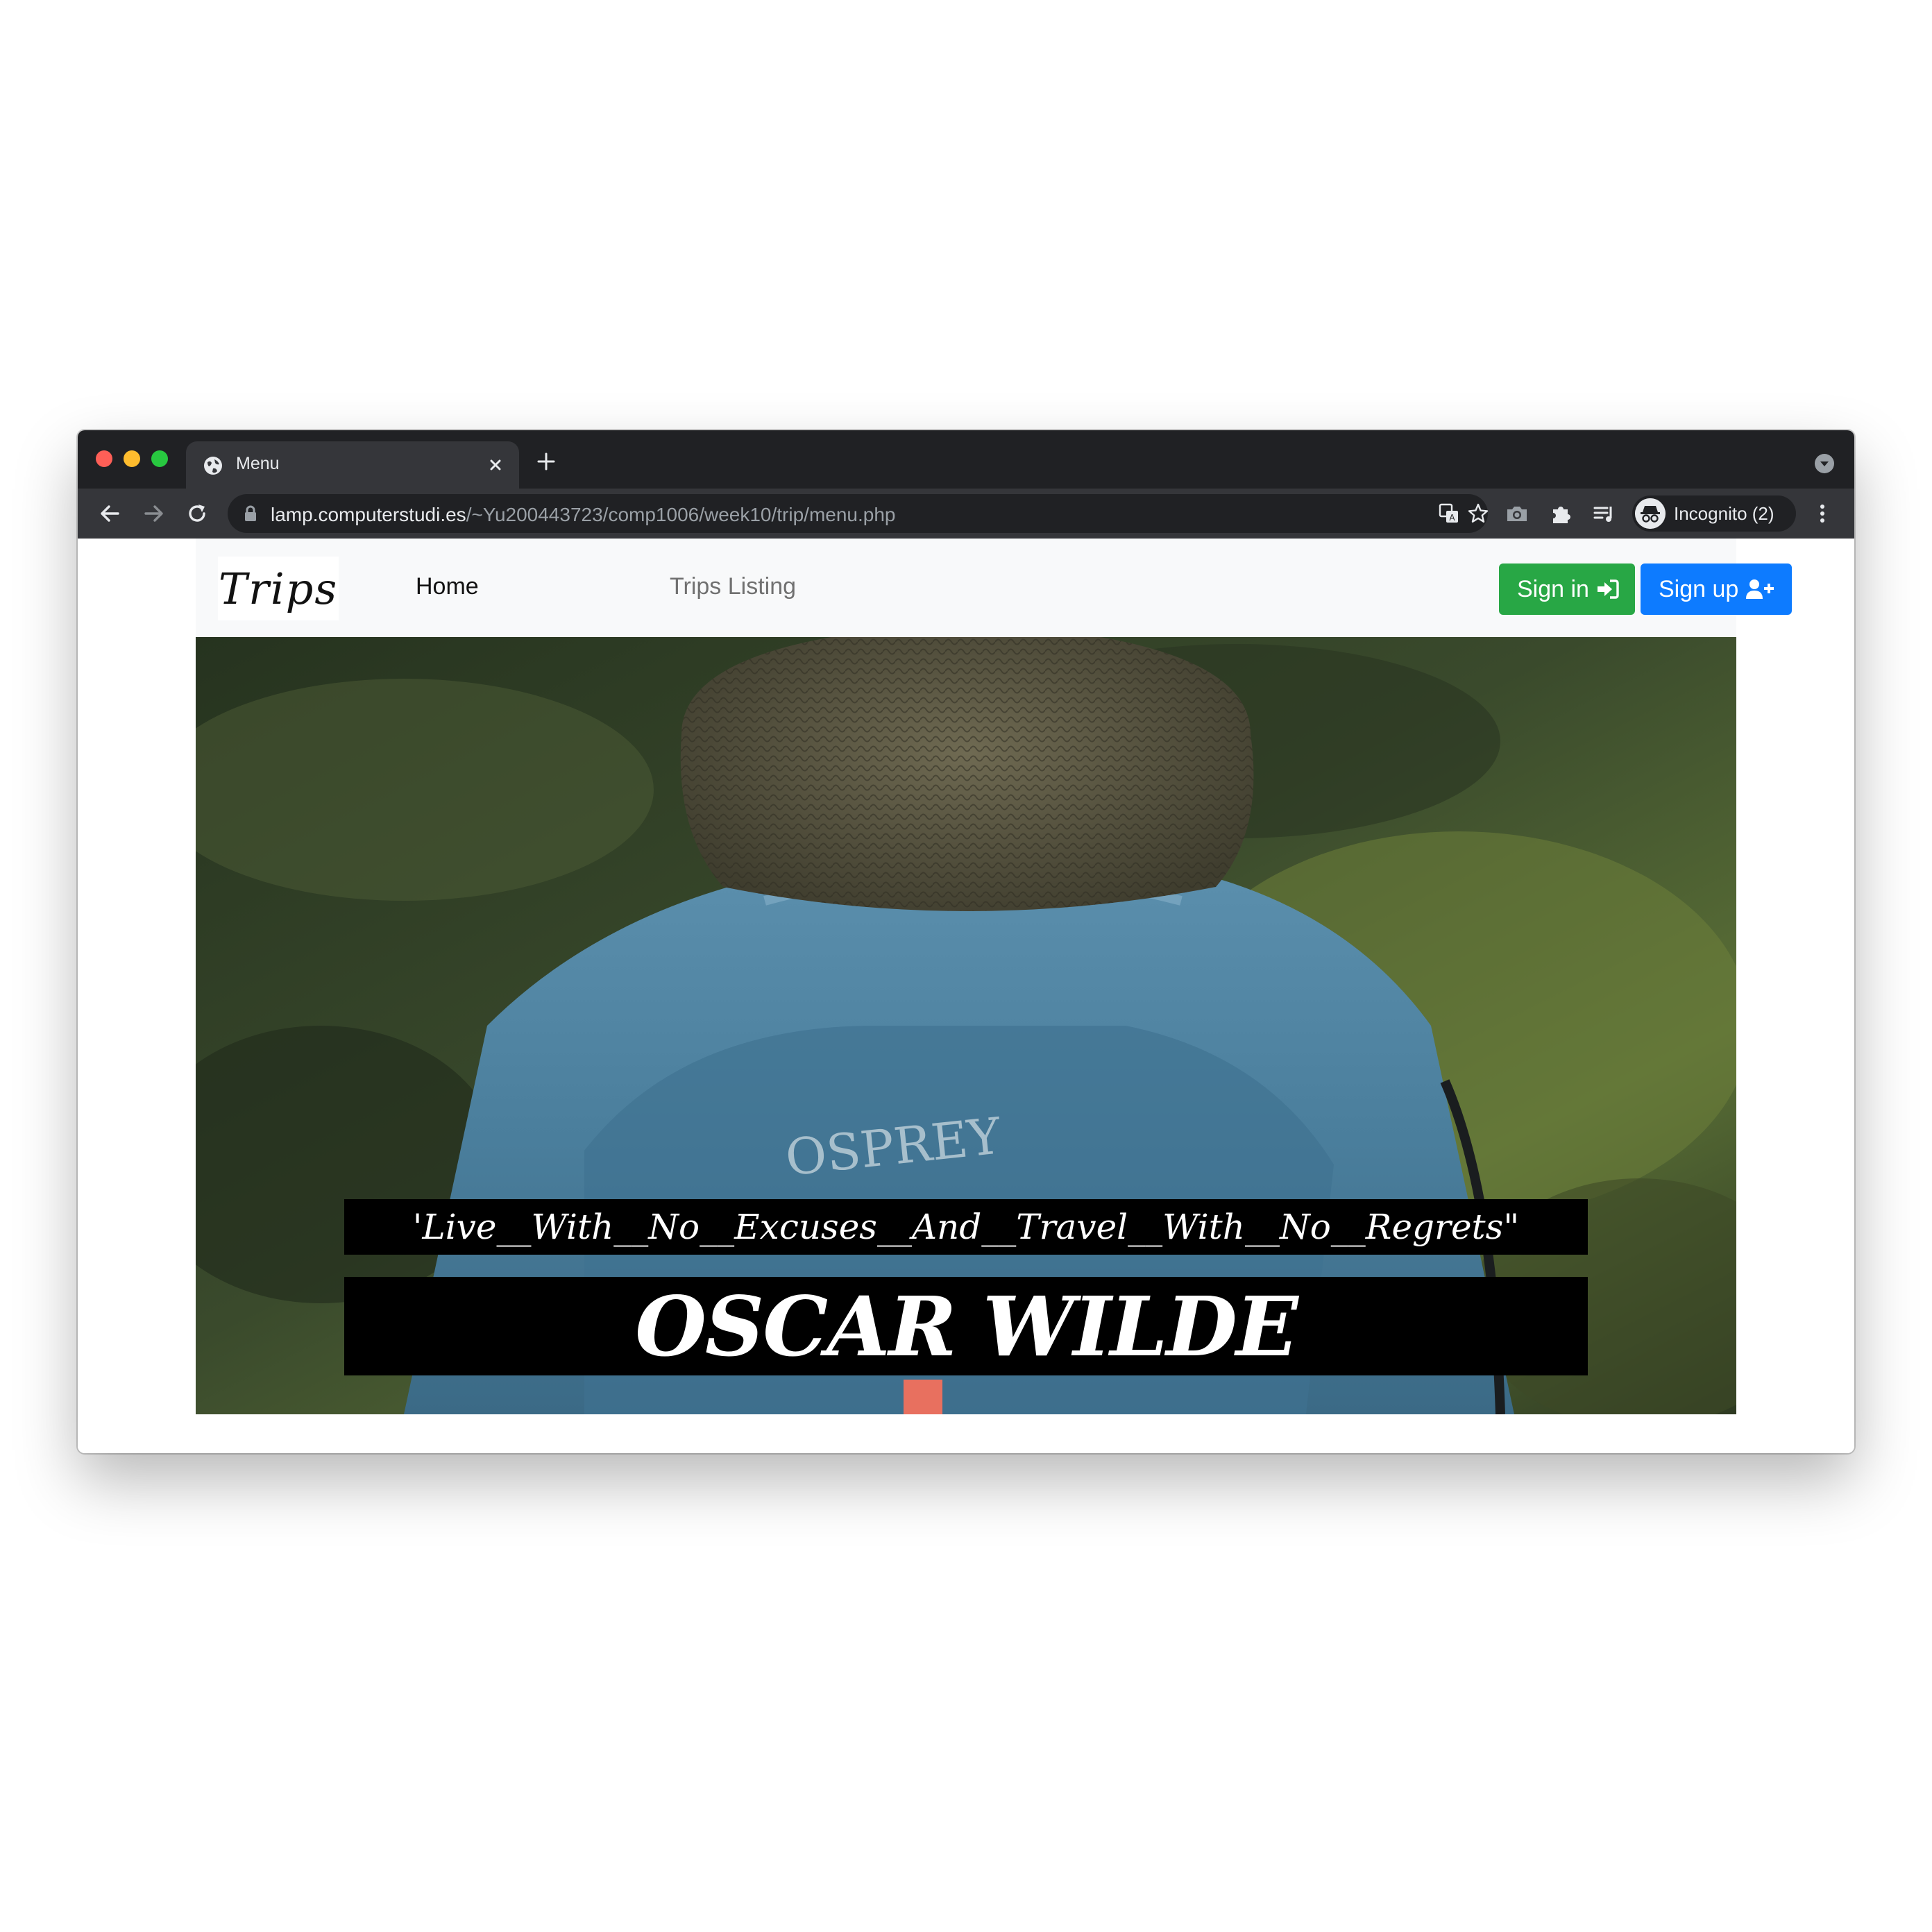 The image size is (1932, 1932). What do you see at coordinates (733, 587) in the screenshot?
I see `nav-trips-listing-link: Trips Listing` at bounding box center [733, 587].